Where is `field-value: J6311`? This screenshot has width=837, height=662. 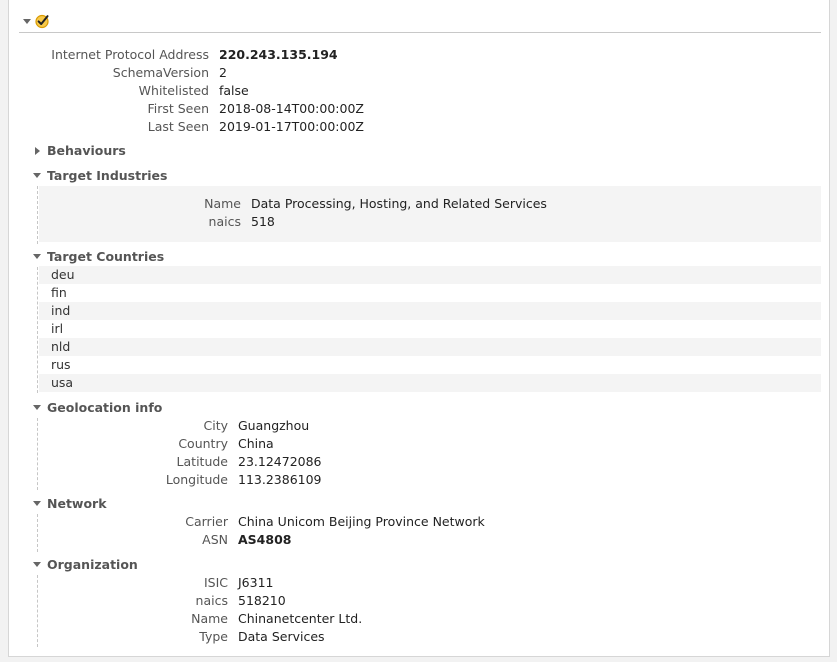 field-value: J6311 is located at coordinates (256, 582).